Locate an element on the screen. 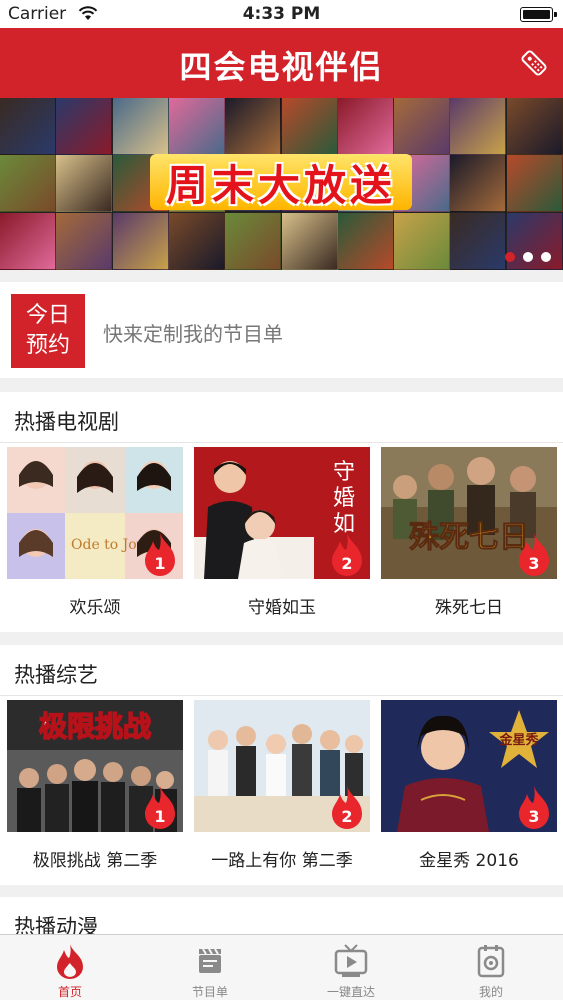 The width and height of the screenshot is (563, 1000). tab-label: 我的 is located at coordinates (490, 992).